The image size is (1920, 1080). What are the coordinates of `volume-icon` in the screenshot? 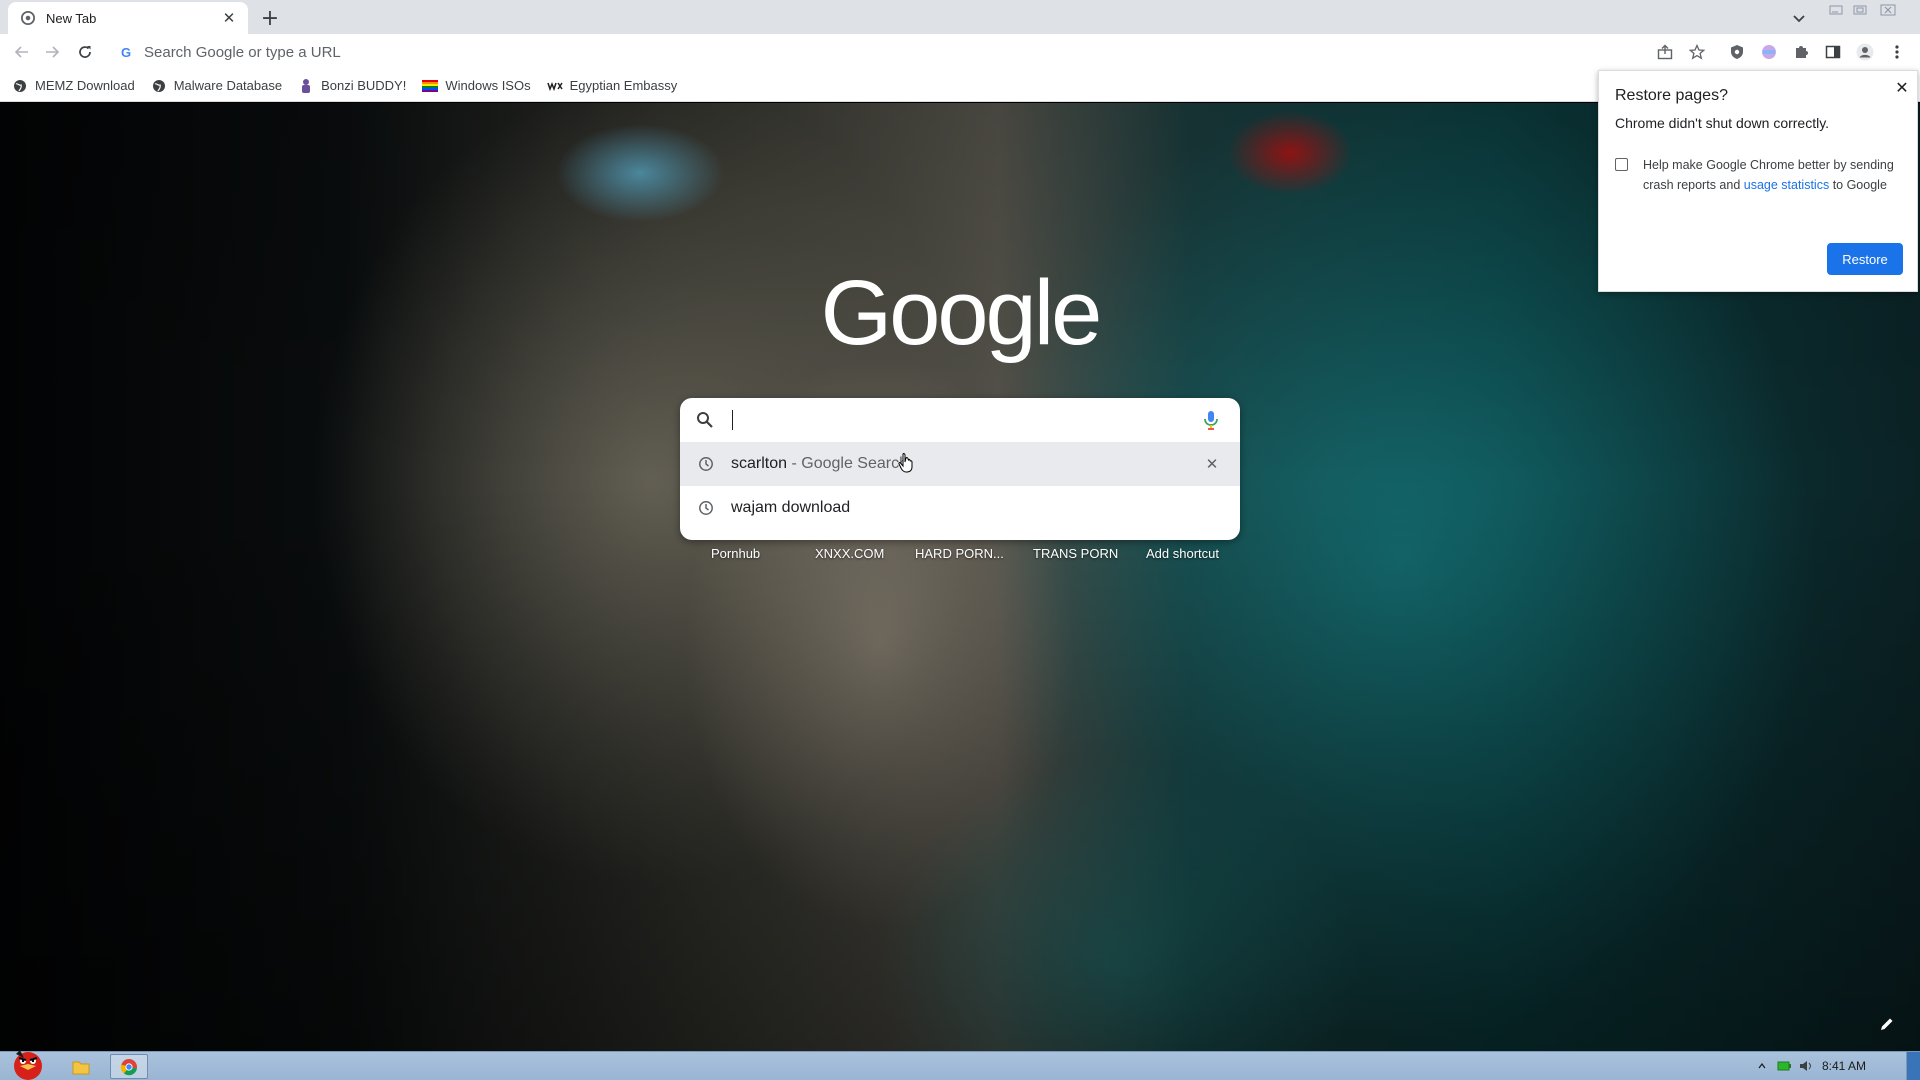 It's located at (1806, 1066).